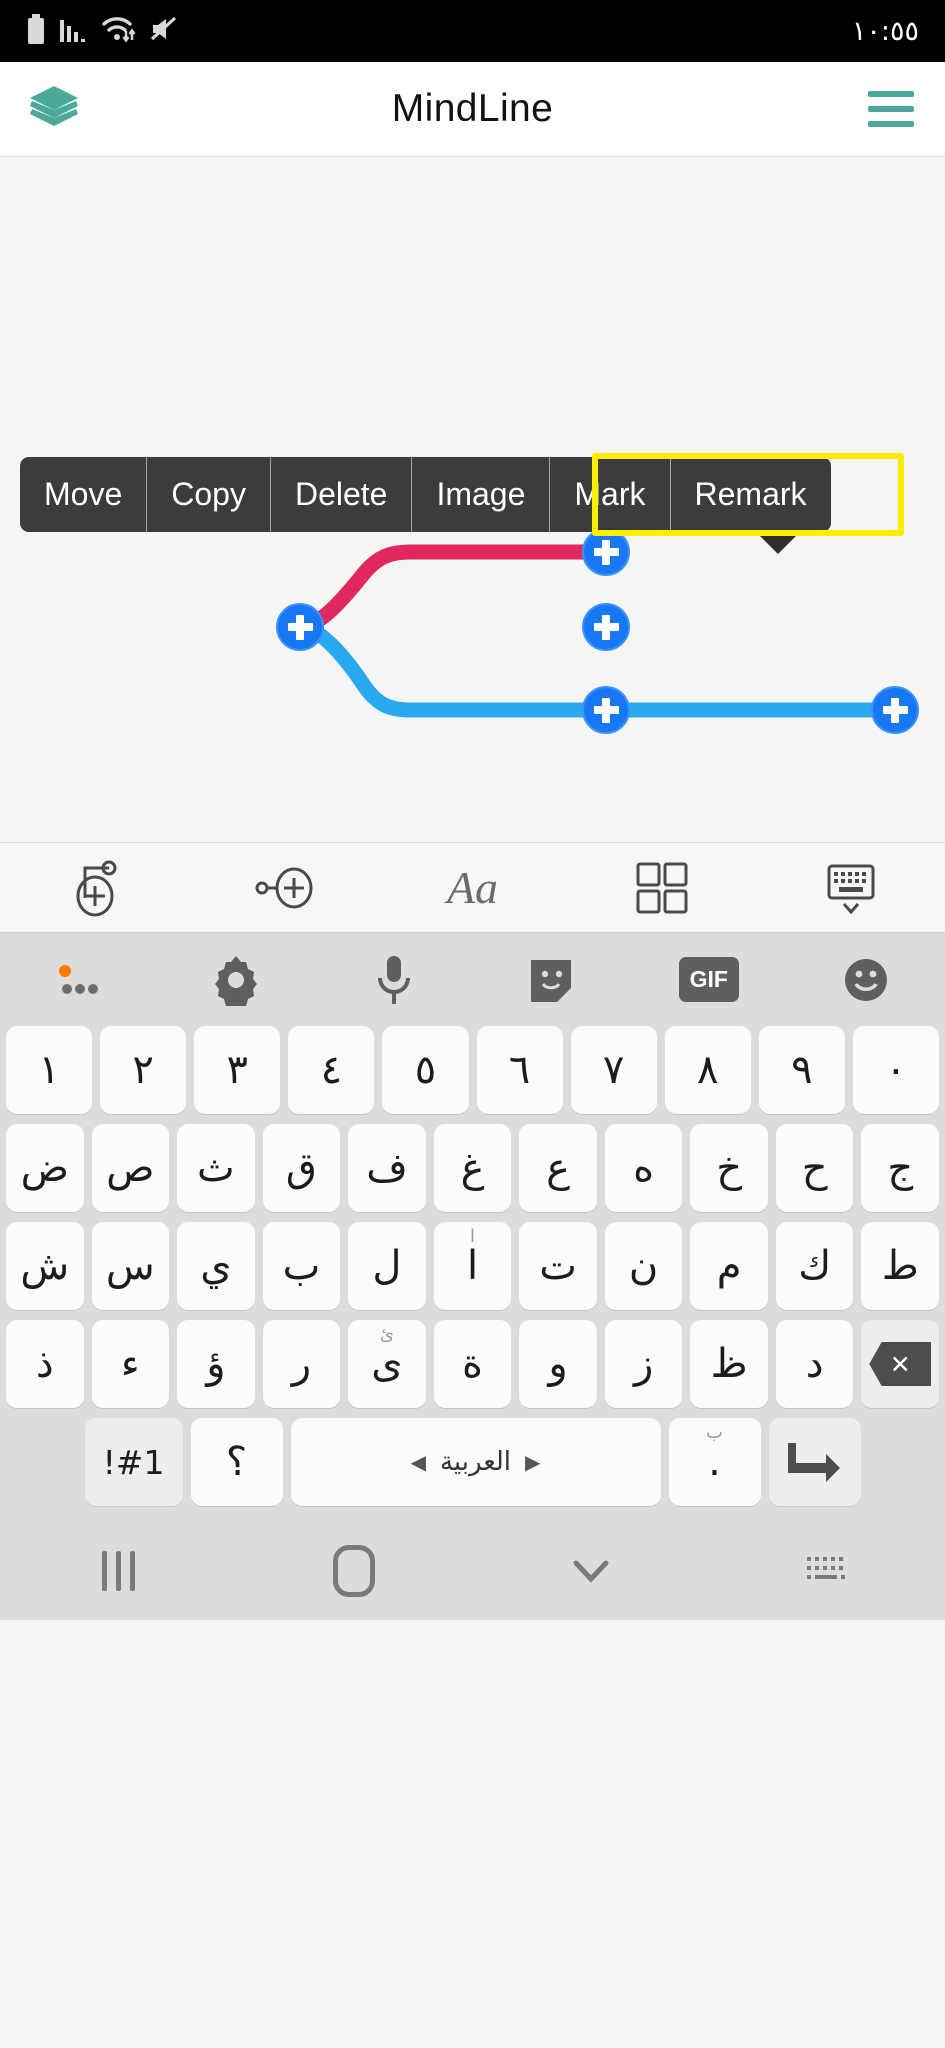 The width and height of the screenshot is (945, 2048). Describe the element at coordinates (891, 109) in the screenshot. I see `hamburger-menu-icon` at that location.